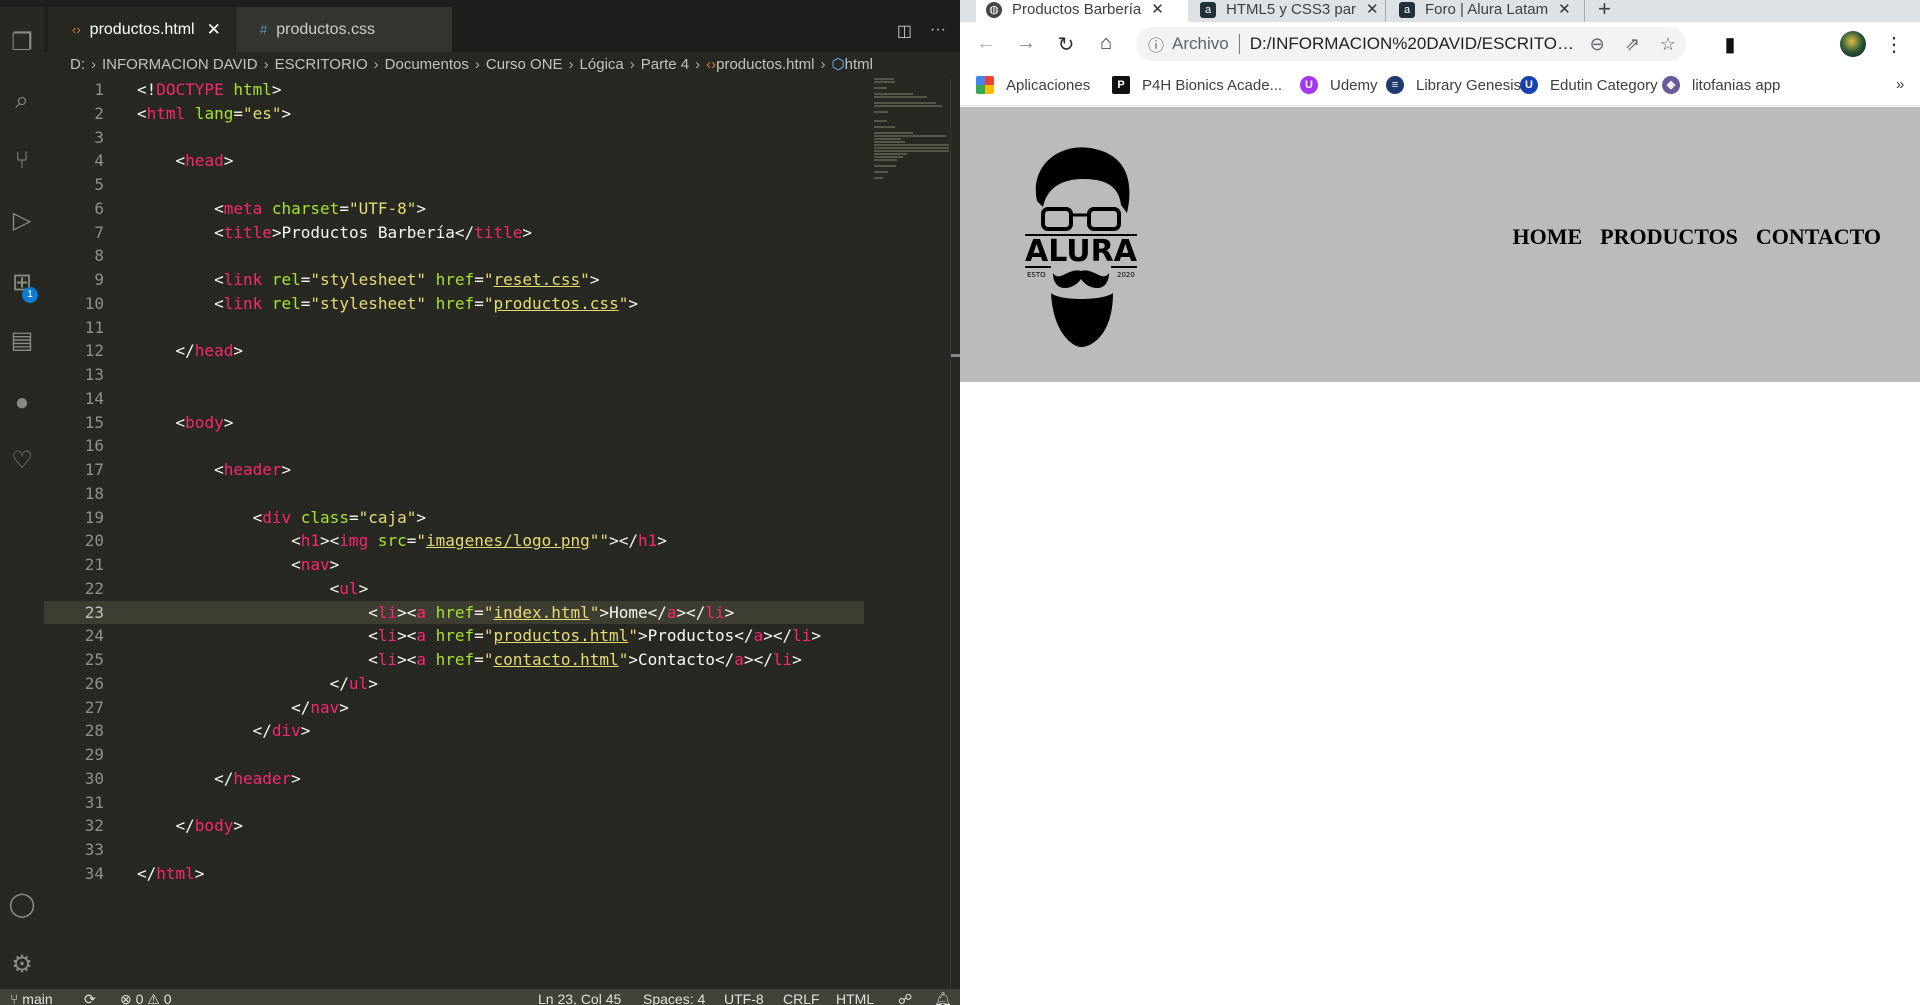 This screenshot has height=1005, width=1920. What do you see at coordinates (496, 803) in the screenshot?
I see `code-line: 31` at bounding box center [496, 803].